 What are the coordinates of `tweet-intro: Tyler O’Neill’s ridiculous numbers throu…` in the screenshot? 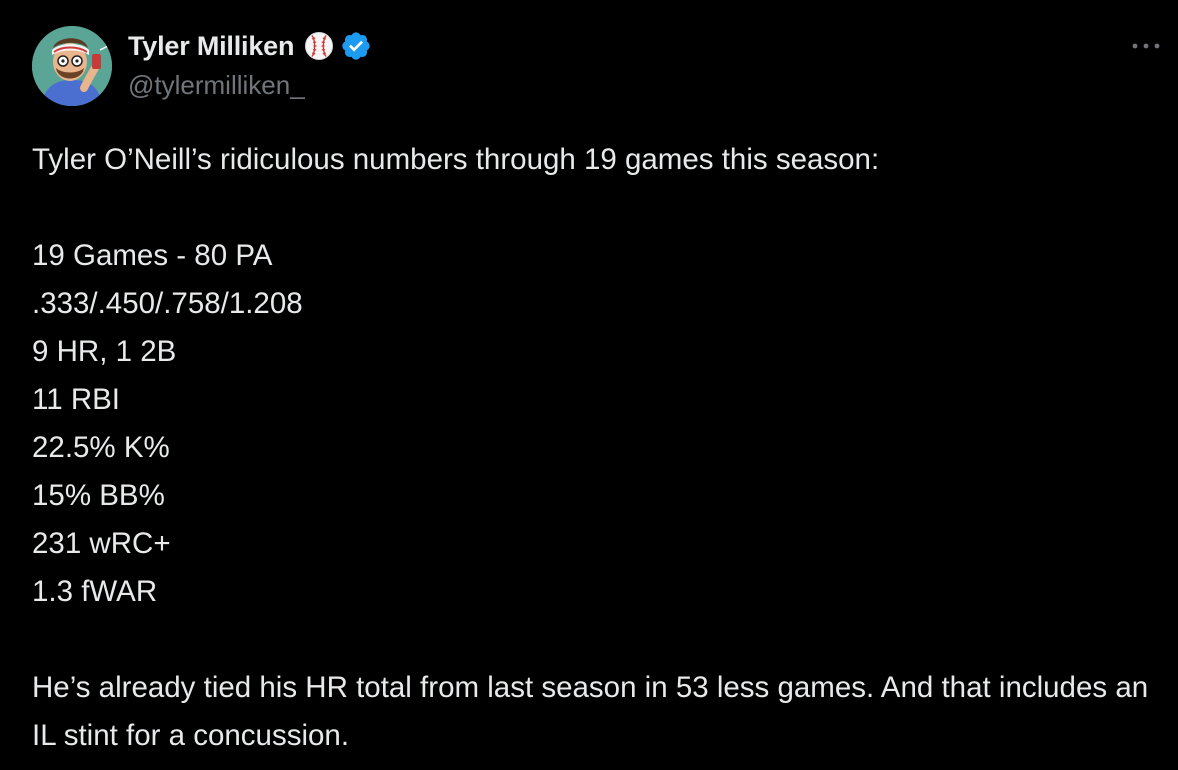 It's located at (456, 159).